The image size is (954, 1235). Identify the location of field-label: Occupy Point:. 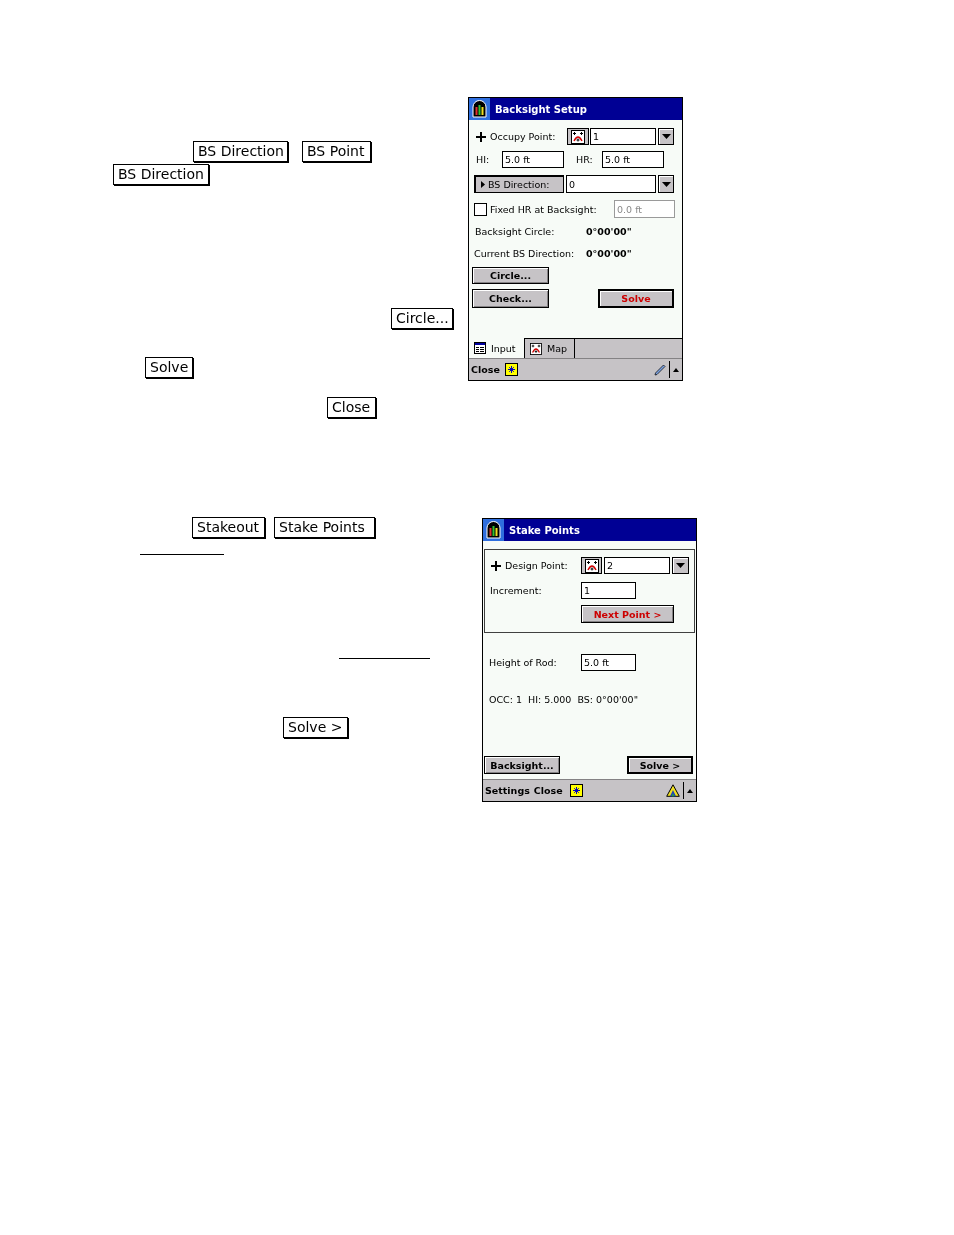
(523, 136).